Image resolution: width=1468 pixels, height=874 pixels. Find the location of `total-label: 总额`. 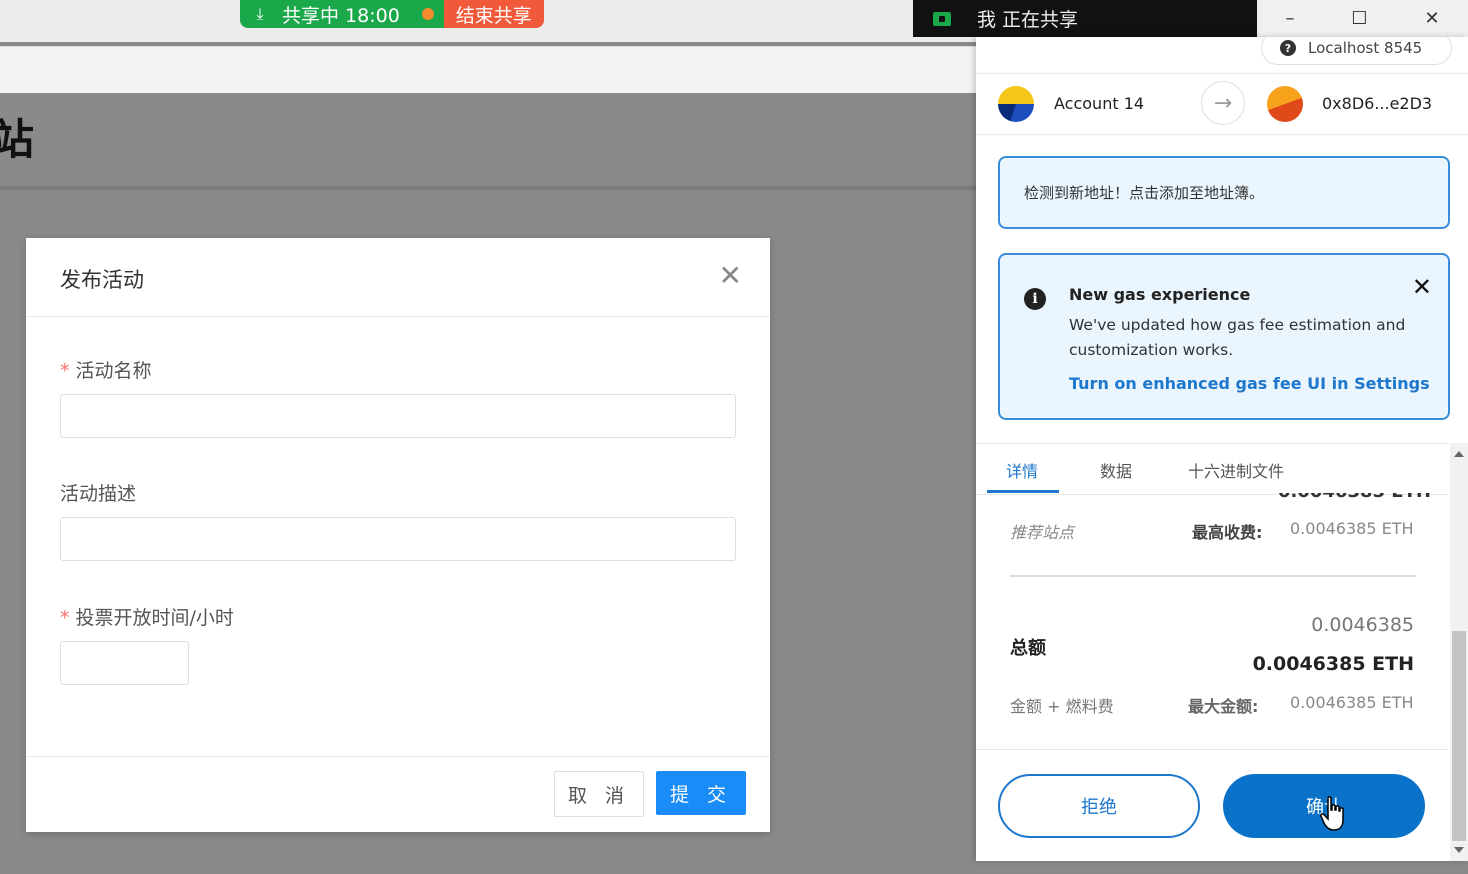

total-label: 总额 is located at coordinates (1028, 648).